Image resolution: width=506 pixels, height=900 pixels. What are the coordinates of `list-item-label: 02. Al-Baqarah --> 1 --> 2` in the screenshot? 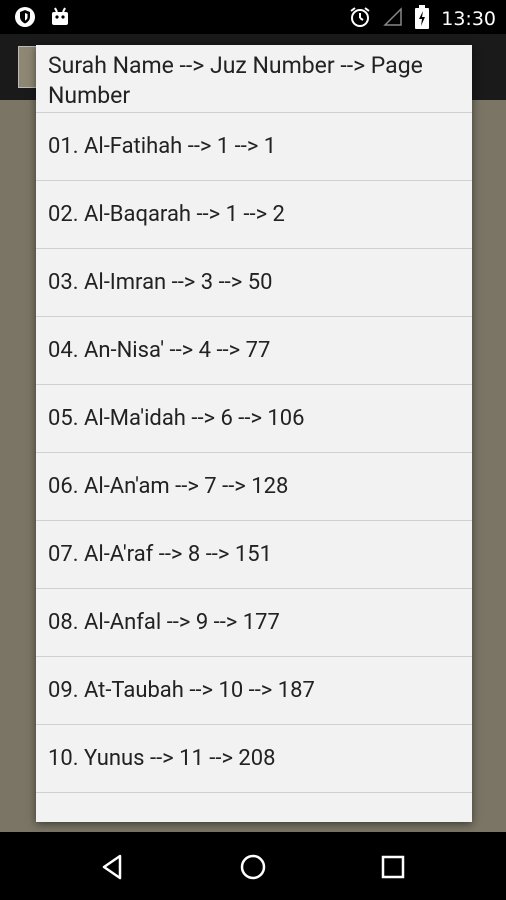 It's located at (166, 214).